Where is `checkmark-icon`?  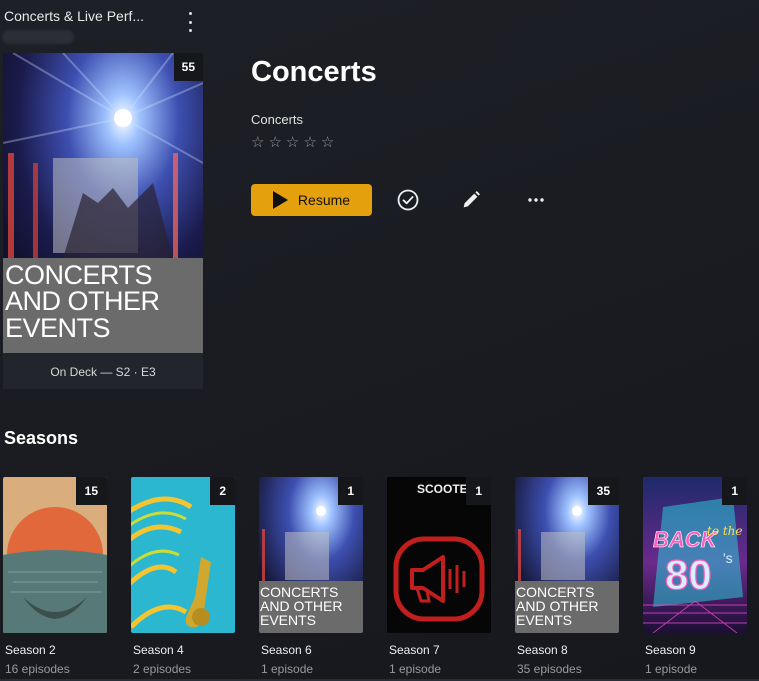 checkmark-icon is located at coordinates (408, 200).